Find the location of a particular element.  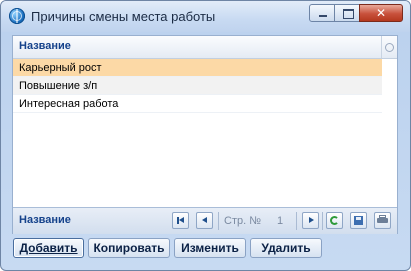

title-bar: Причины смены места работы ✕ is located at coordinates (205, 16).